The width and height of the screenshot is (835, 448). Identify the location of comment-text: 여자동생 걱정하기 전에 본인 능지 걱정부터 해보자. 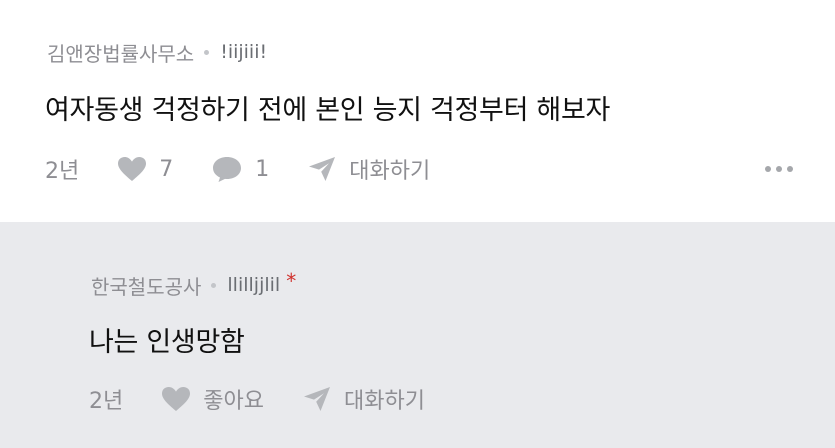
(328, 110).